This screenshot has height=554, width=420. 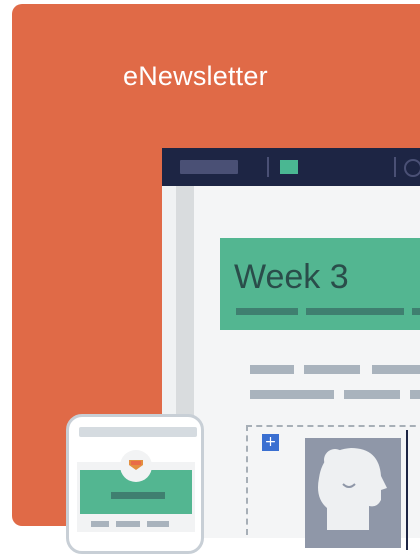 I want to click on newsletter-heading: Week 3, so click(x=291, y=277).